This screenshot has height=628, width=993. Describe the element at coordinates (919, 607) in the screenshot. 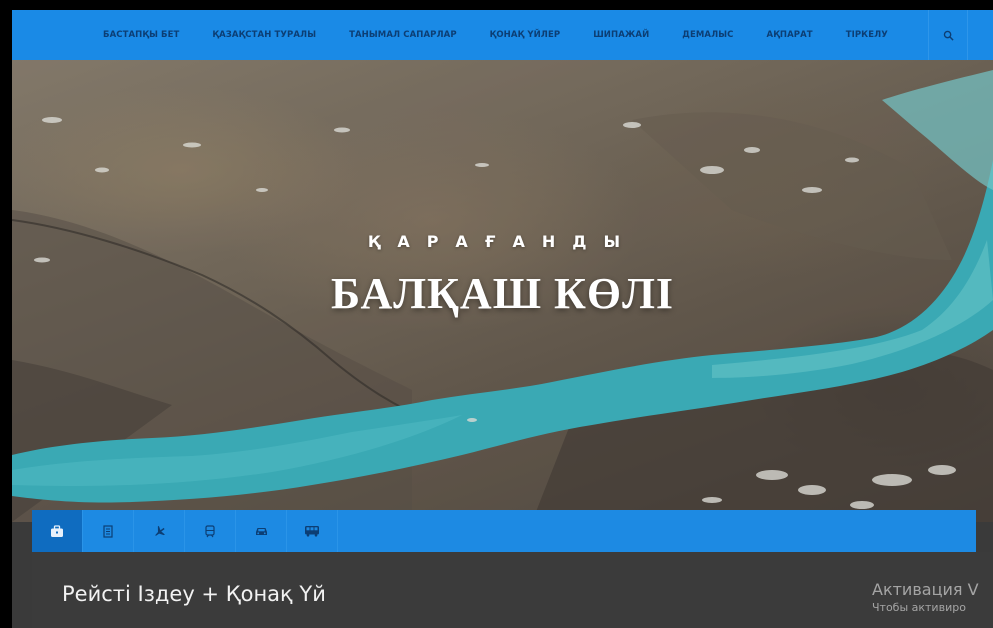

I see `activation-line-2: Чтобы активиро` at that location.